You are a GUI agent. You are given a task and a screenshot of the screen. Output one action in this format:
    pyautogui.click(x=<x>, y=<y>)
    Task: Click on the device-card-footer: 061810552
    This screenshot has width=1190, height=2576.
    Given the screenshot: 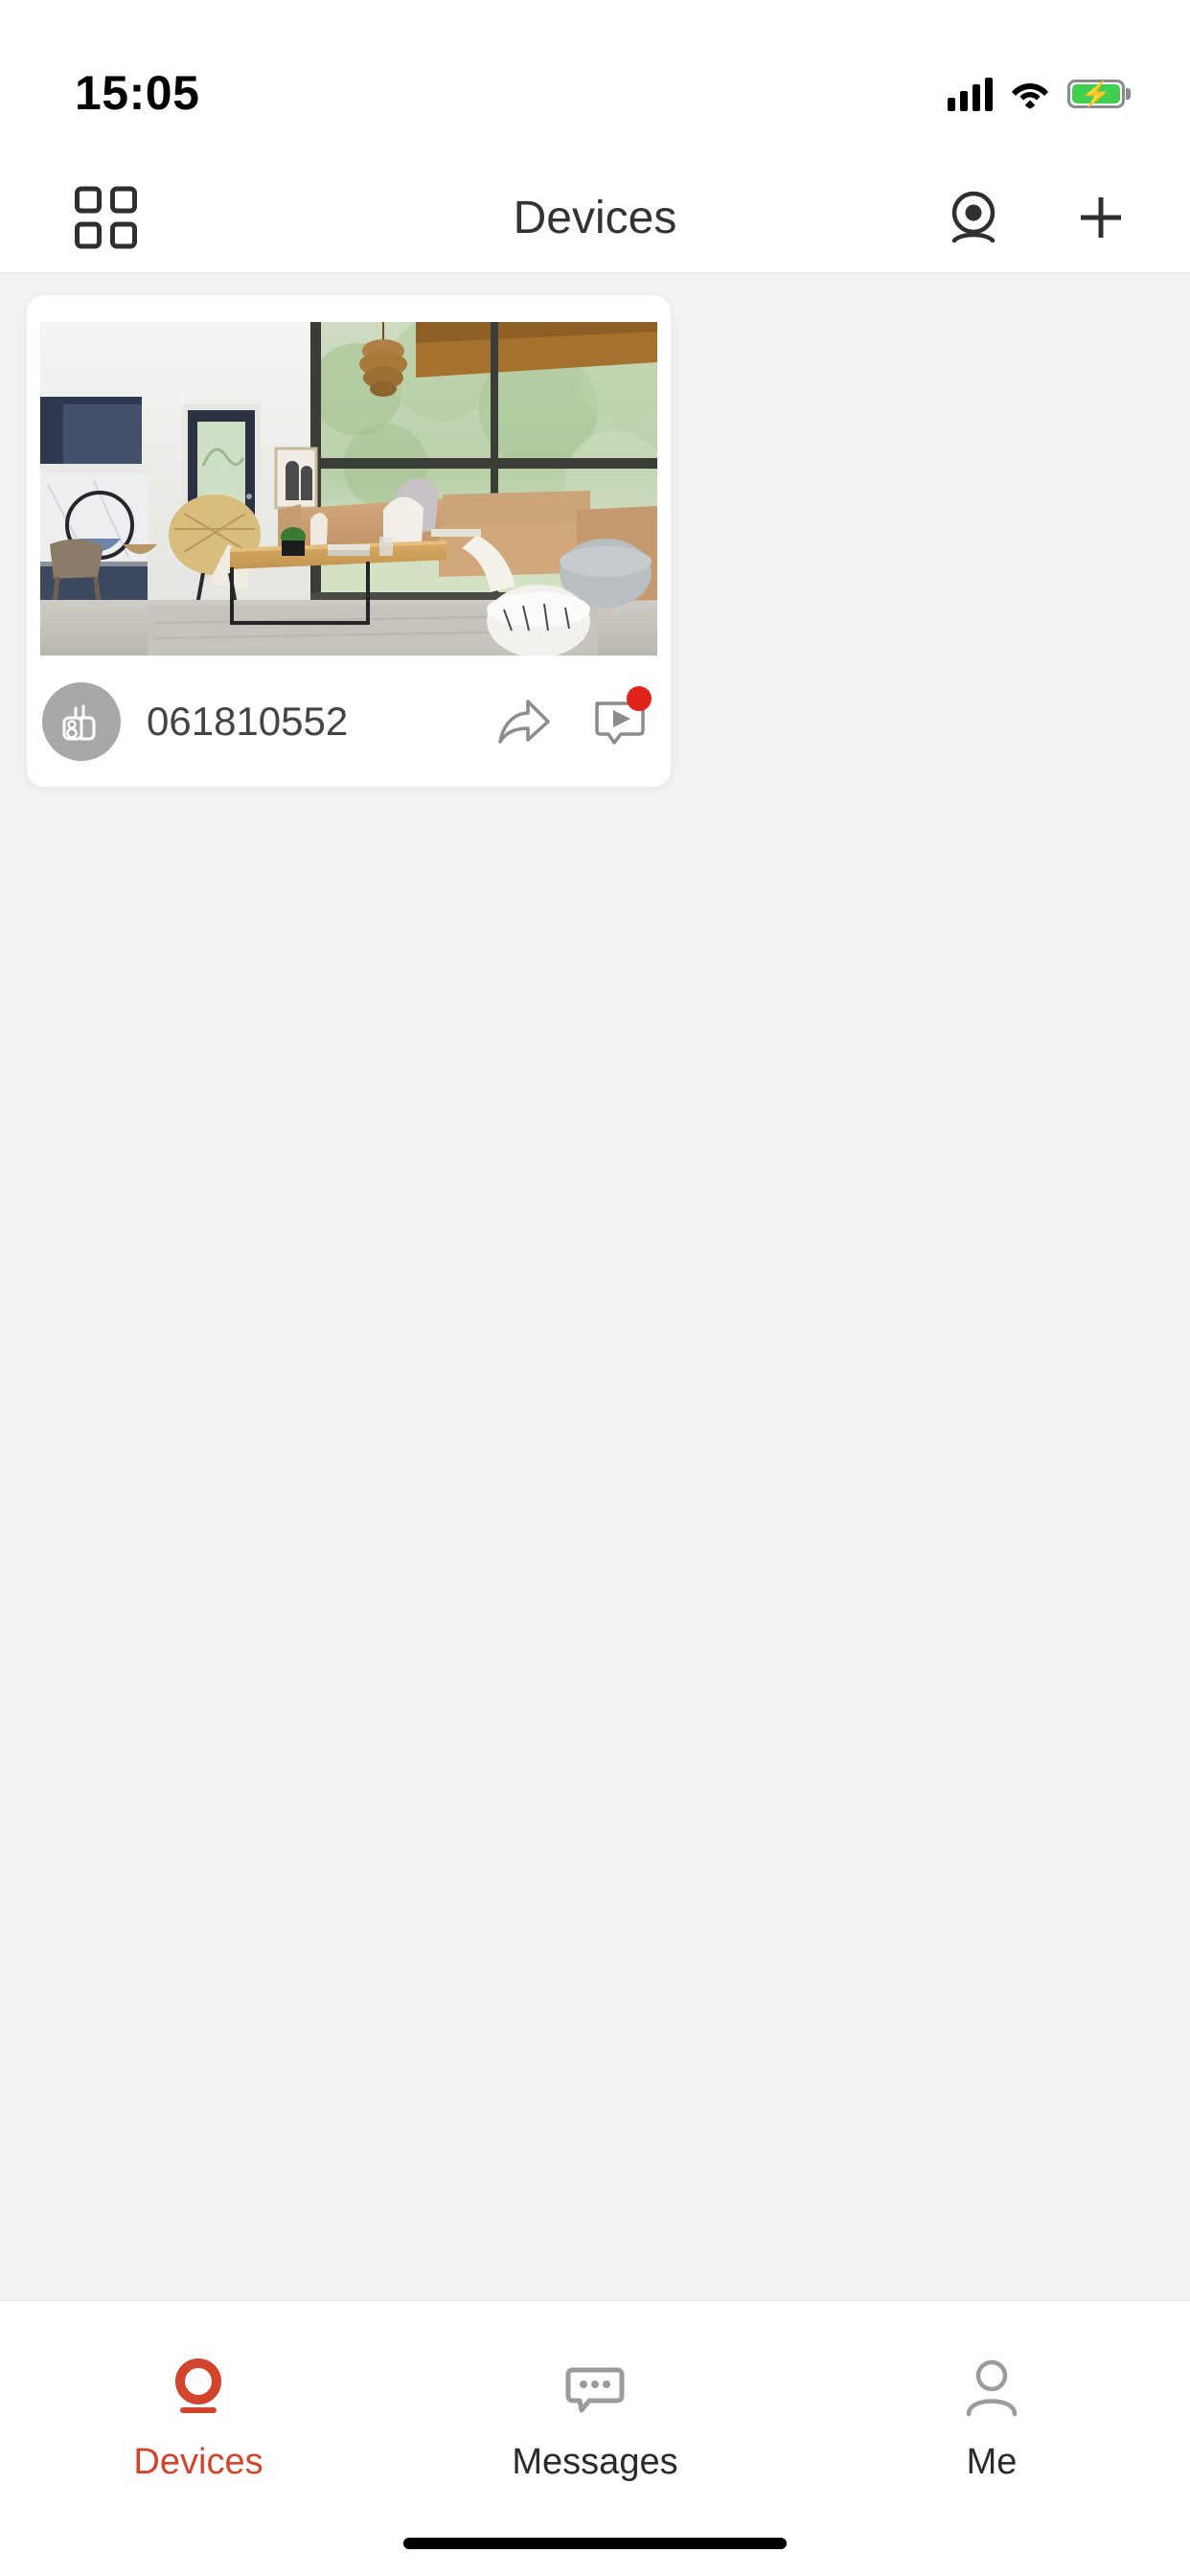 What is the action you would take?
    pyautogui.click(x=349, y=721)
    